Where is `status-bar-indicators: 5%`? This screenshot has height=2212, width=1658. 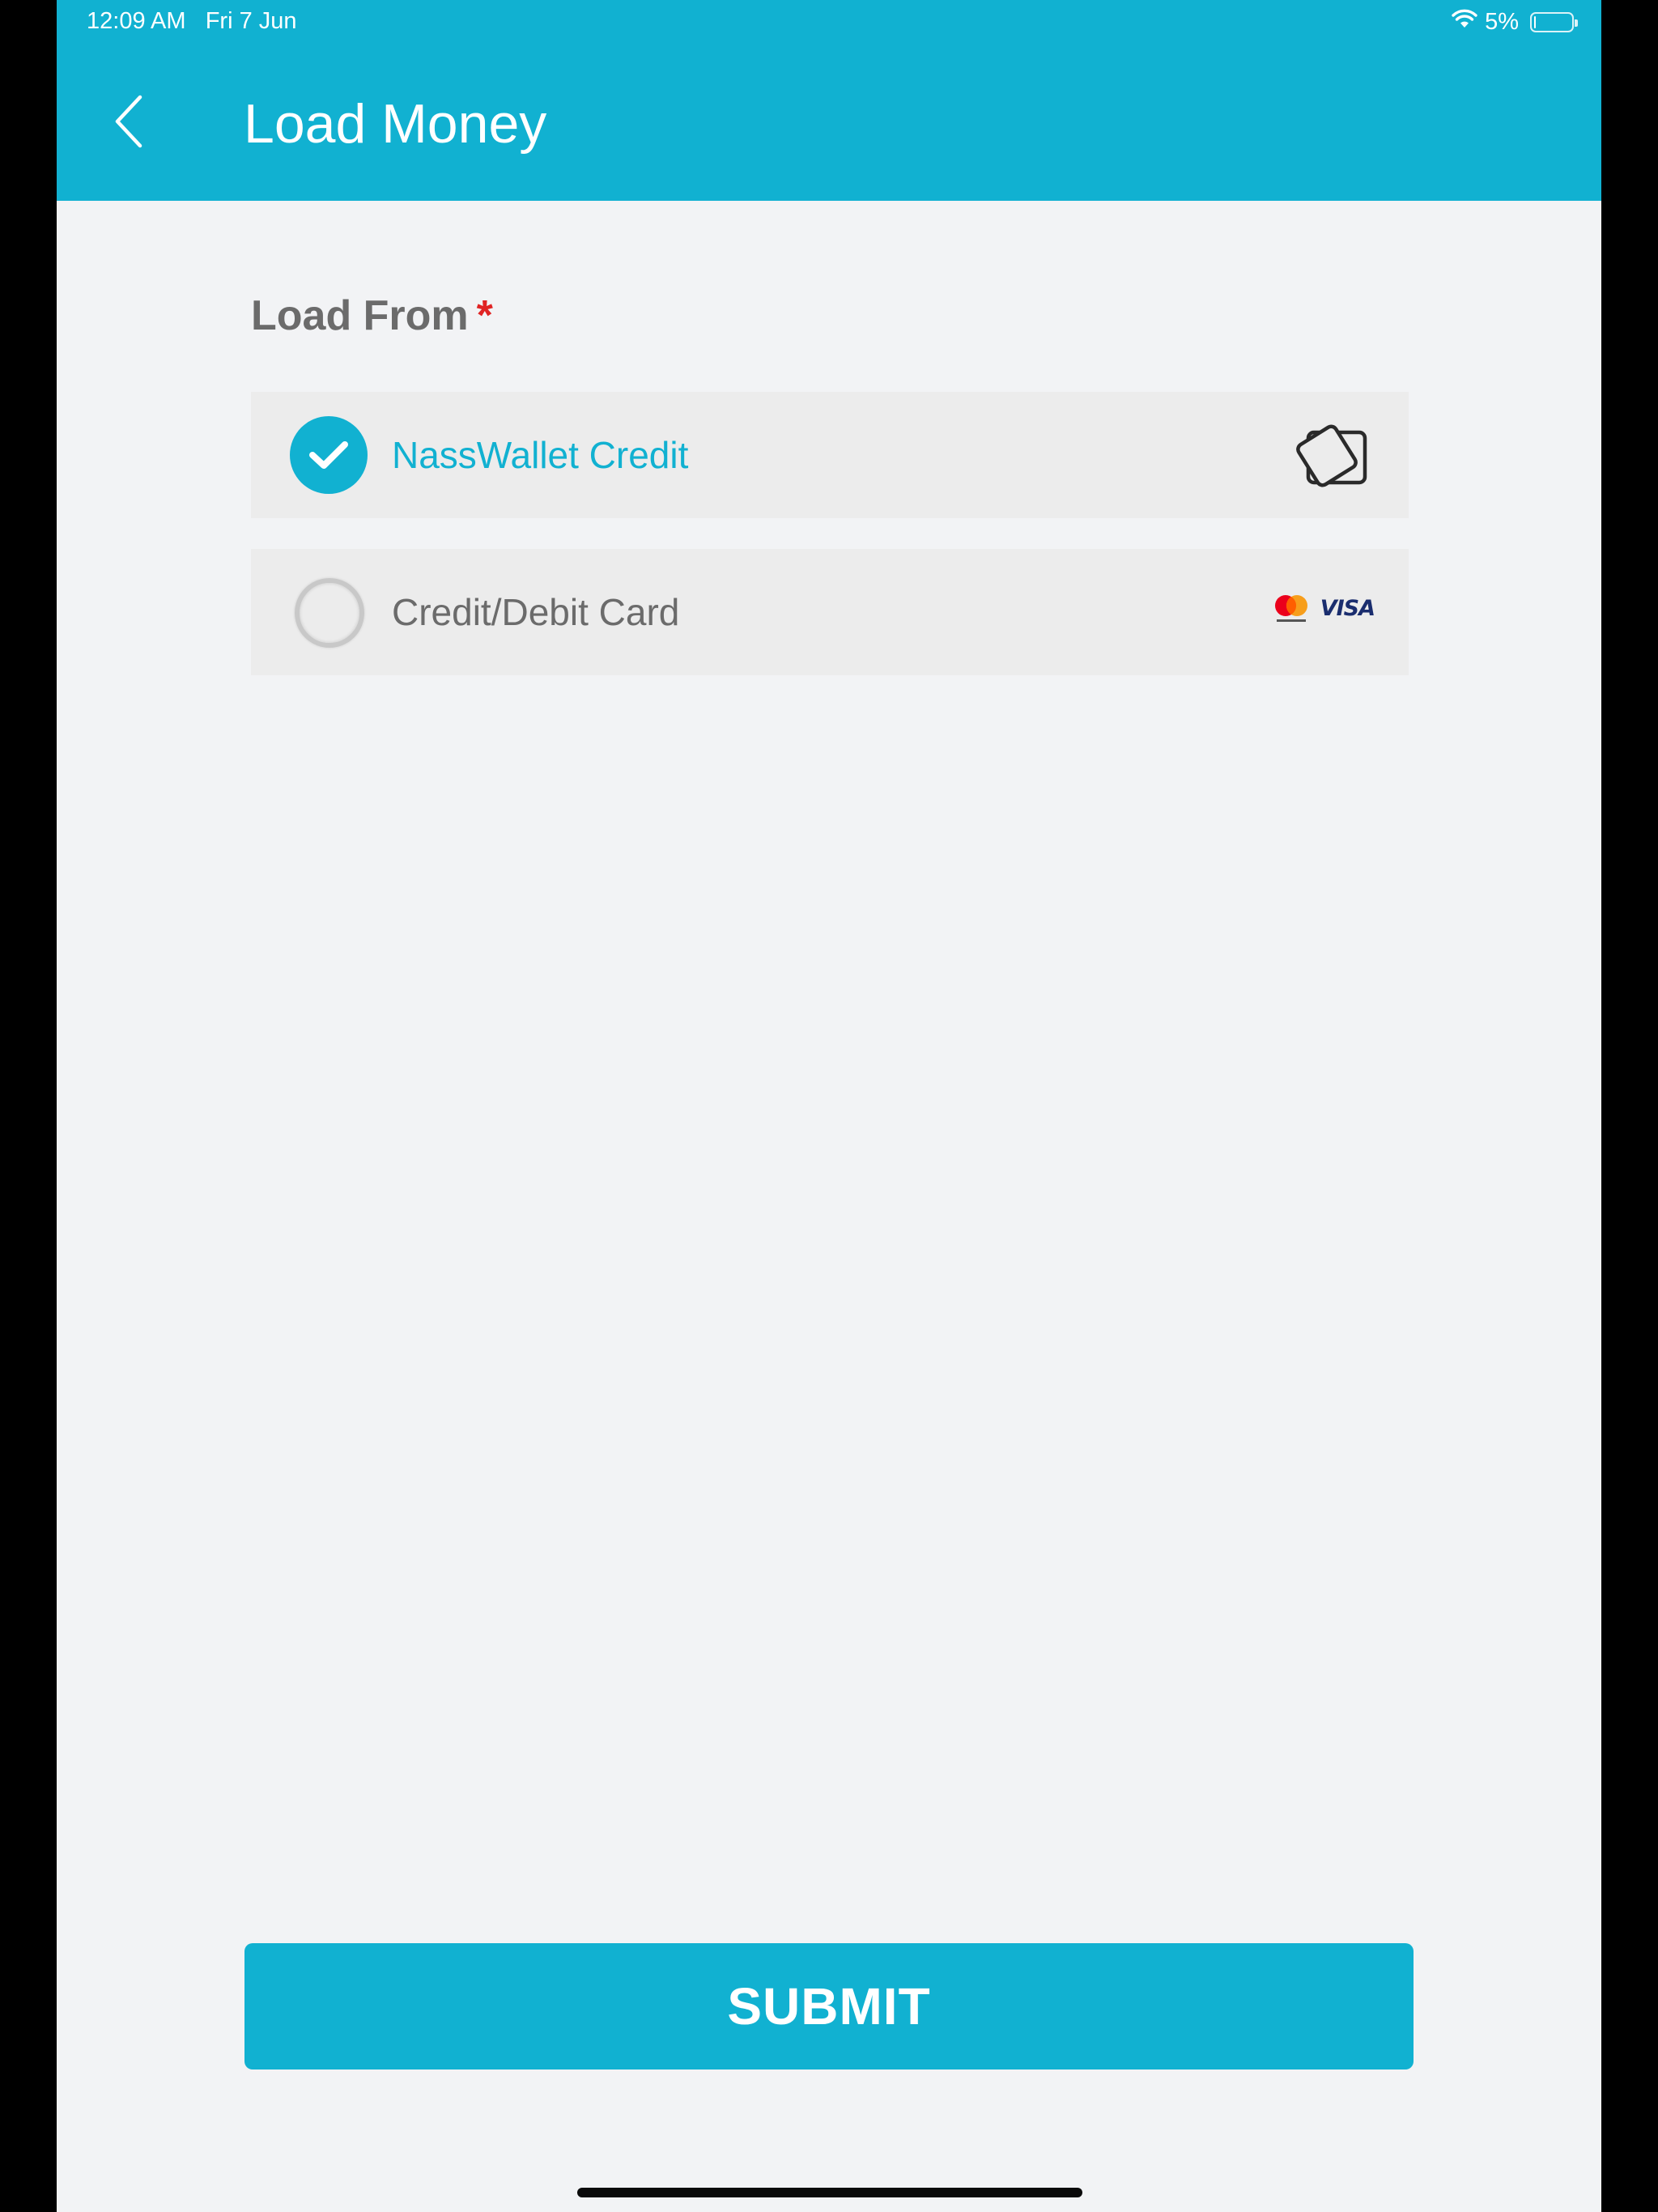 status-bar-indicators: 5% is located at coordinates (1514, 22).